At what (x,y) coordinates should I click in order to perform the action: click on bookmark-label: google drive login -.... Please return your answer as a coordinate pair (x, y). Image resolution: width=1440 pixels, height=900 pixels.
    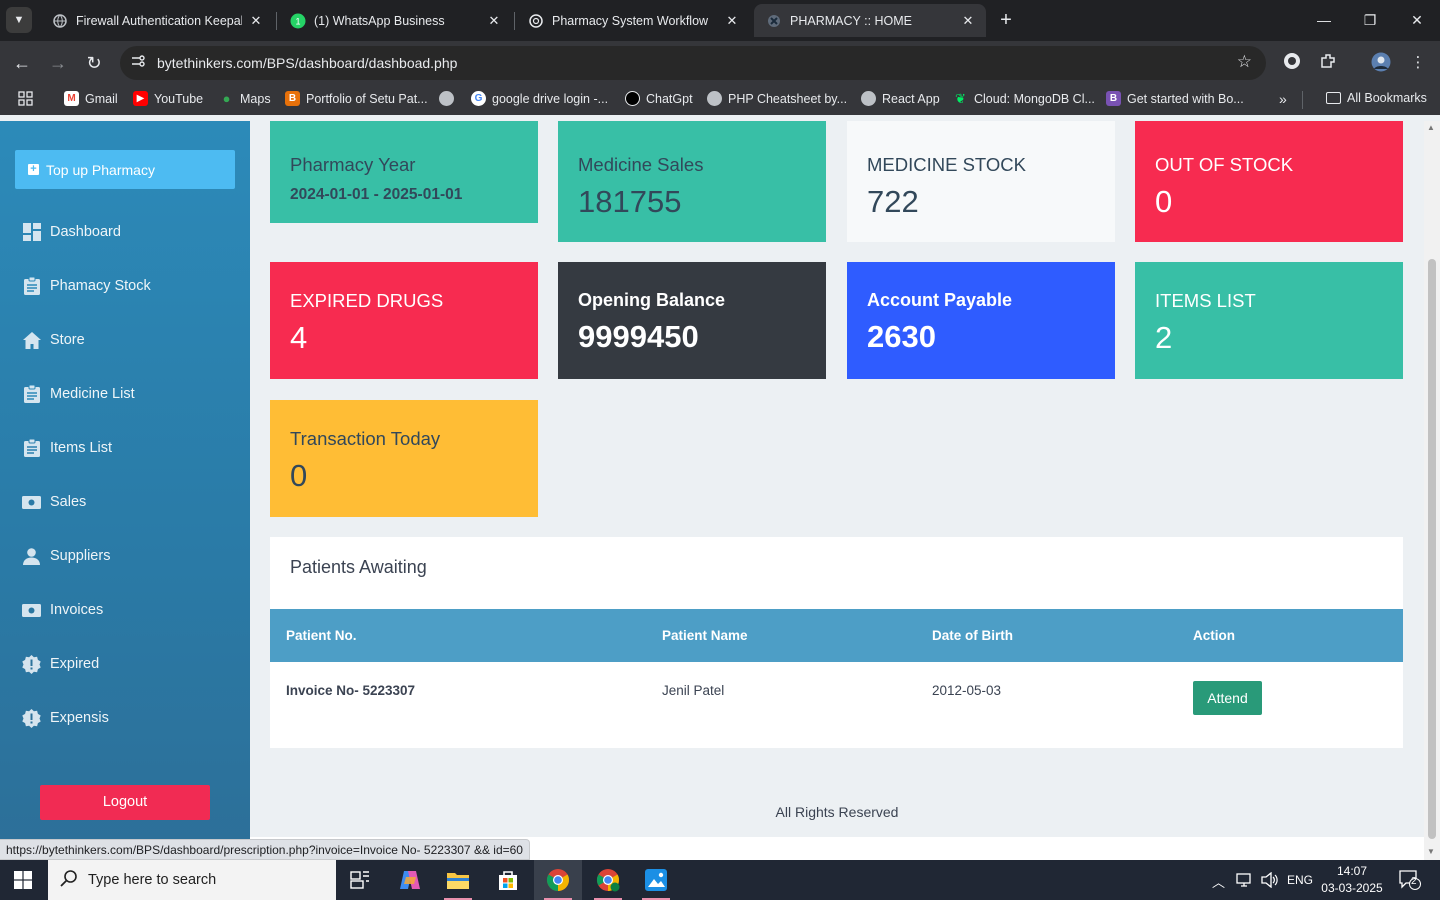
    Looking at the image, I should click on (550, 98).